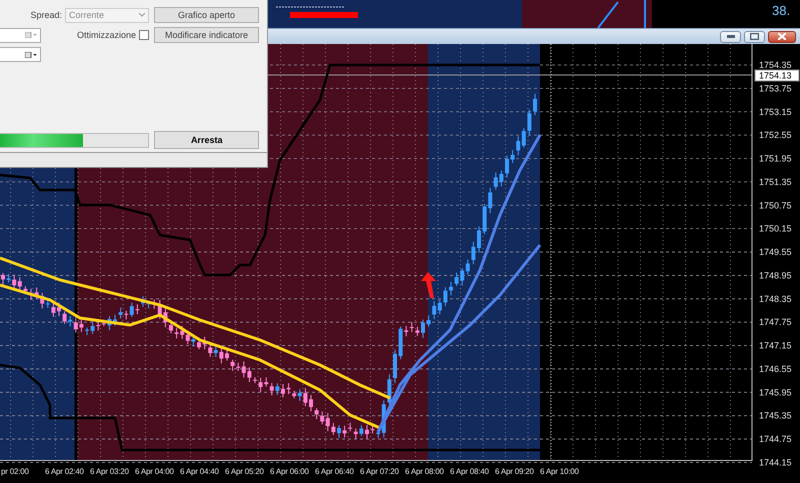 The height and width of the screenshot is (483, 800). What do you see at coordinates (428, 285) in the screenshot?
I see `up-arrow-marker` at bounding box center [428, 285].